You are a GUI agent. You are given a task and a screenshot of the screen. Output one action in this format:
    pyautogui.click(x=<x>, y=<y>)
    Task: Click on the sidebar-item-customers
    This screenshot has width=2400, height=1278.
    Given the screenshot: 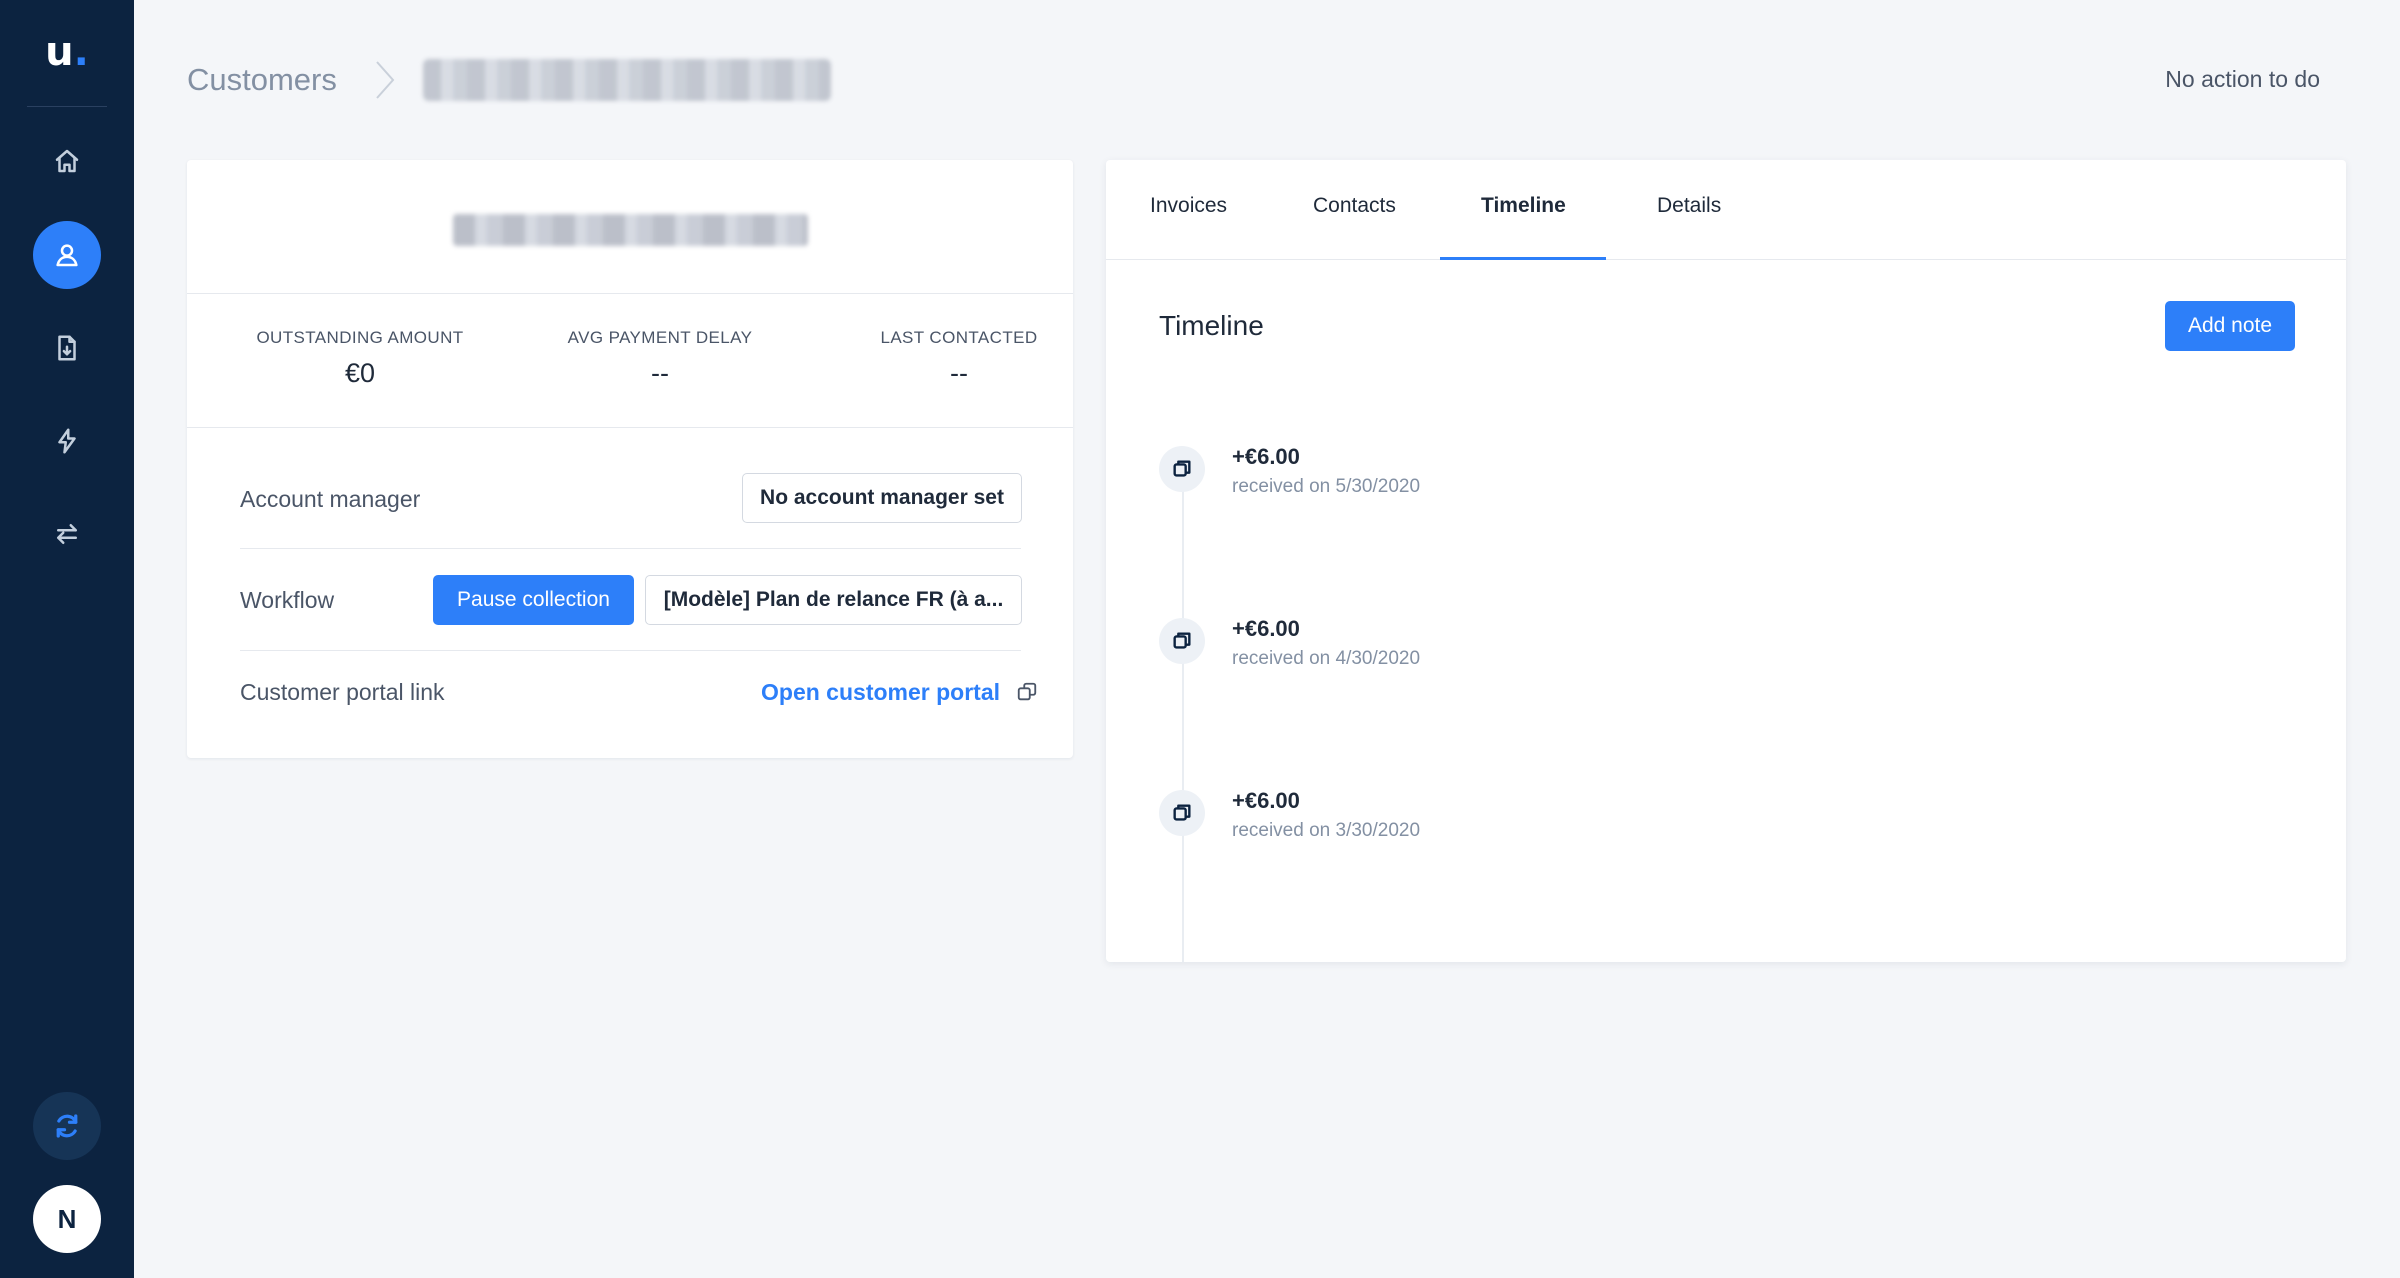 What is the action you would take?
    pyautogui.click(x=67, y=255)
    